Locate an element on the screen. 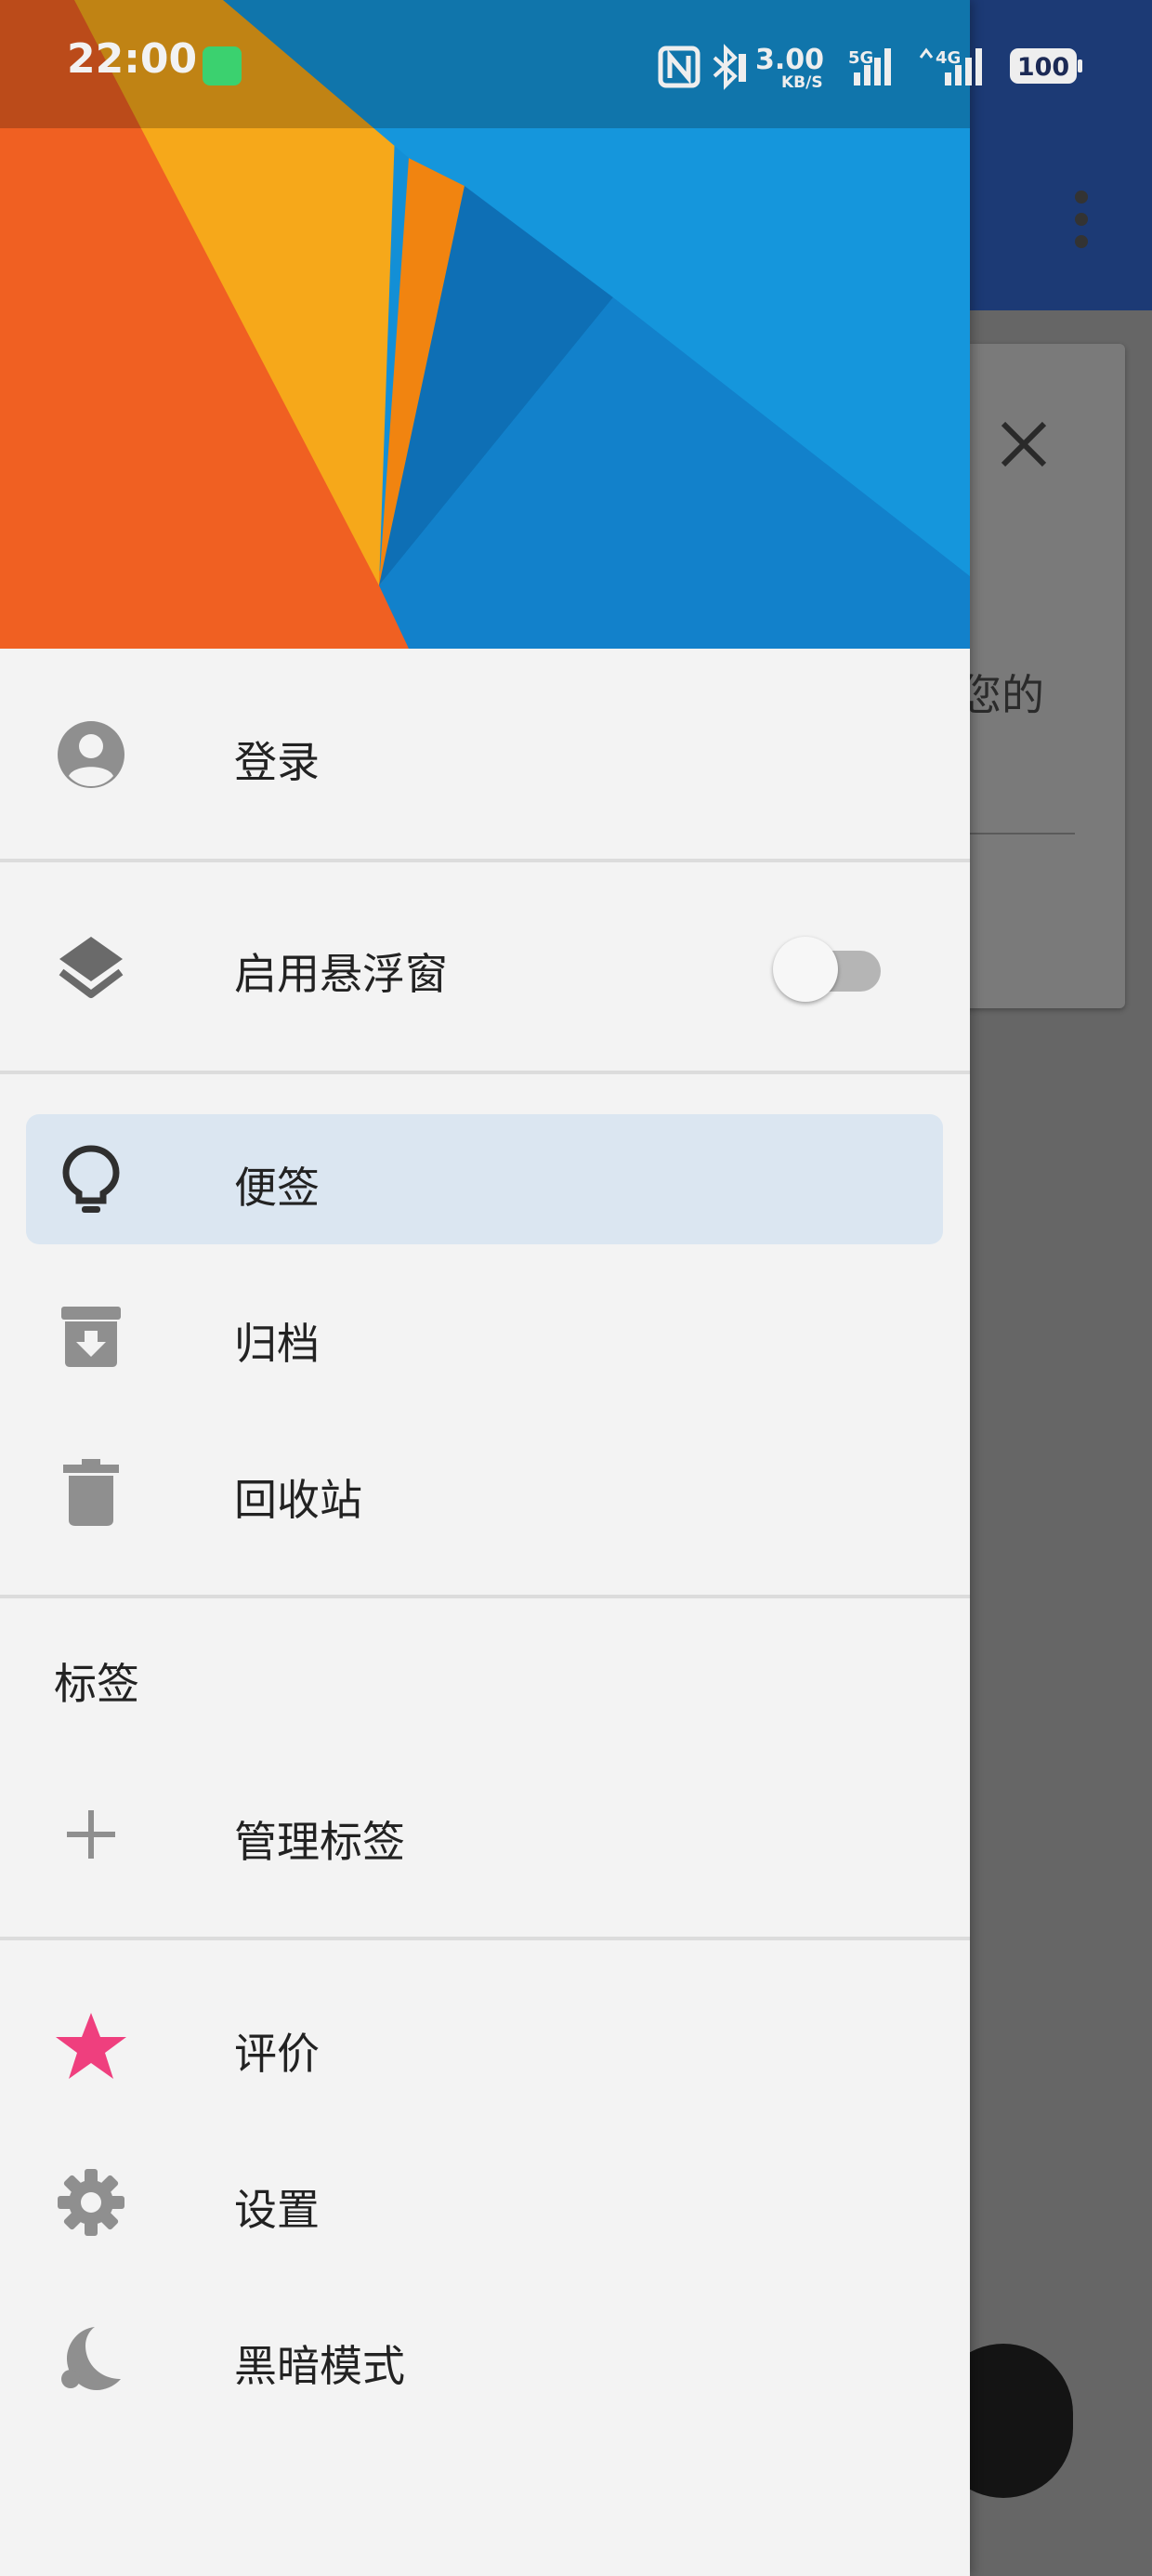 This screenshot has width=1152, height=2576. sim1-type: 5G is located at coordinates (860, 58).